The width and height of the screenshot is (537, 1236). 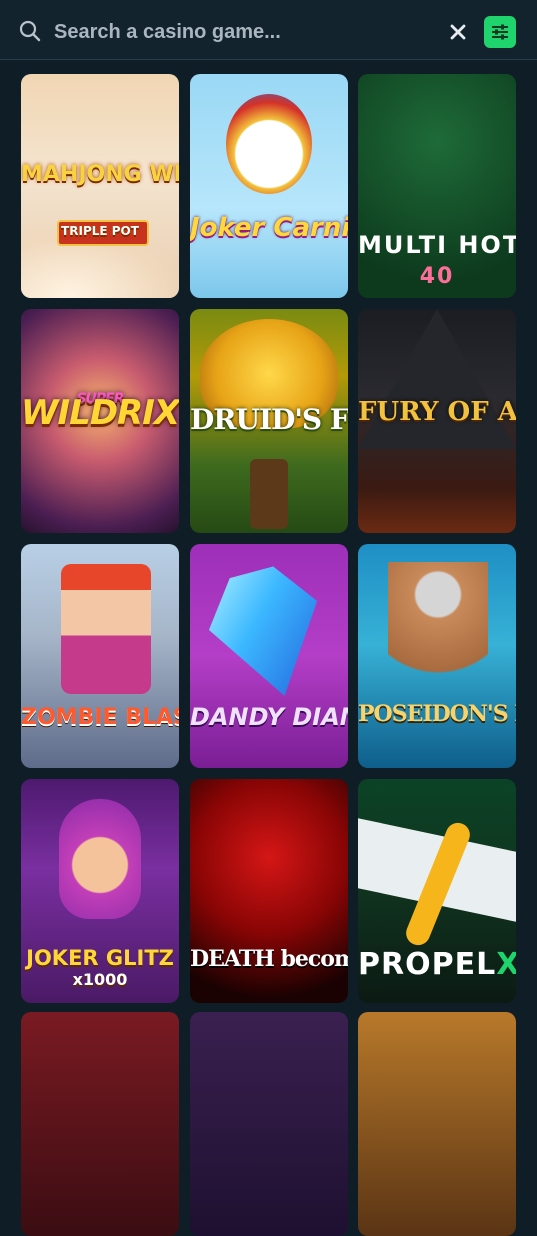 What do you see at coordinates (437, 245) in the screenshot?
I see `game-title: MULTI HOT` at bounding box center [437, 245].